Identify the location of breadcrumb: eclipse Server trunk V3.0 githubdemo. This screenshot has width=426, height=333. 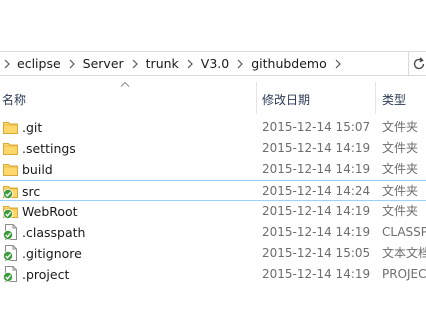
(173, 63).